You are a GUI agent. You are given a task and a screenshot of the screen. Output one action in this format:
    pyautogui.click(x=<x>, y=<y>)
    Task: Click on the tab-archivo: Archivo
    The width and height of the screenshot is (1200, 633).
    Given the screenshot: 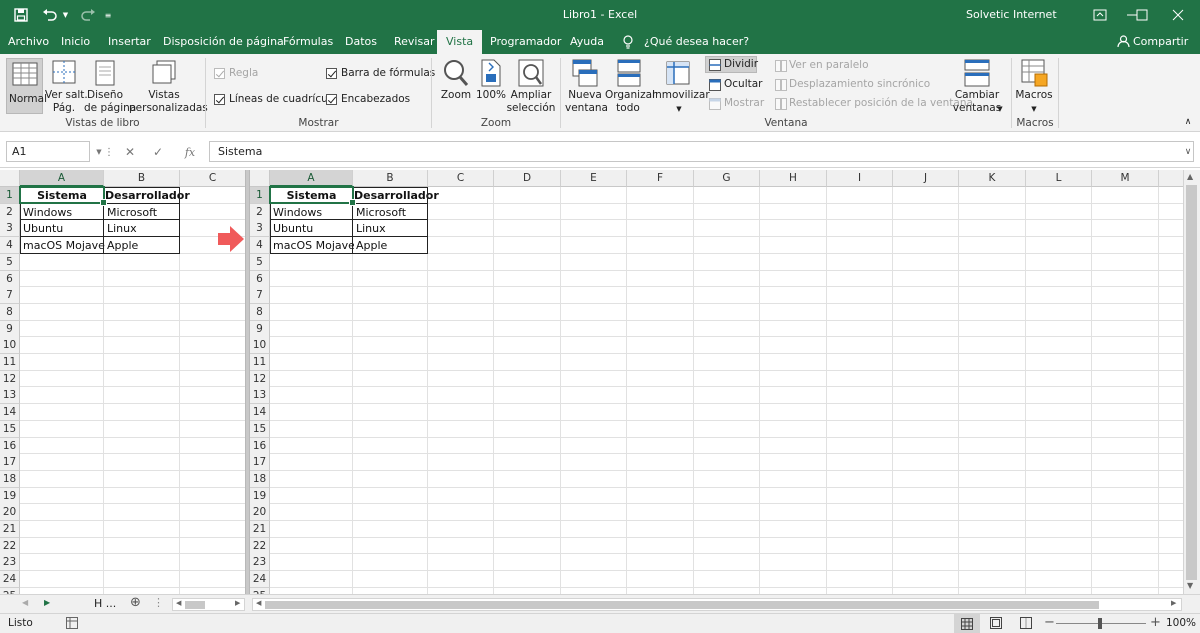 What is the action you would take?
    pyautogui.click(x=28, y=42)
    